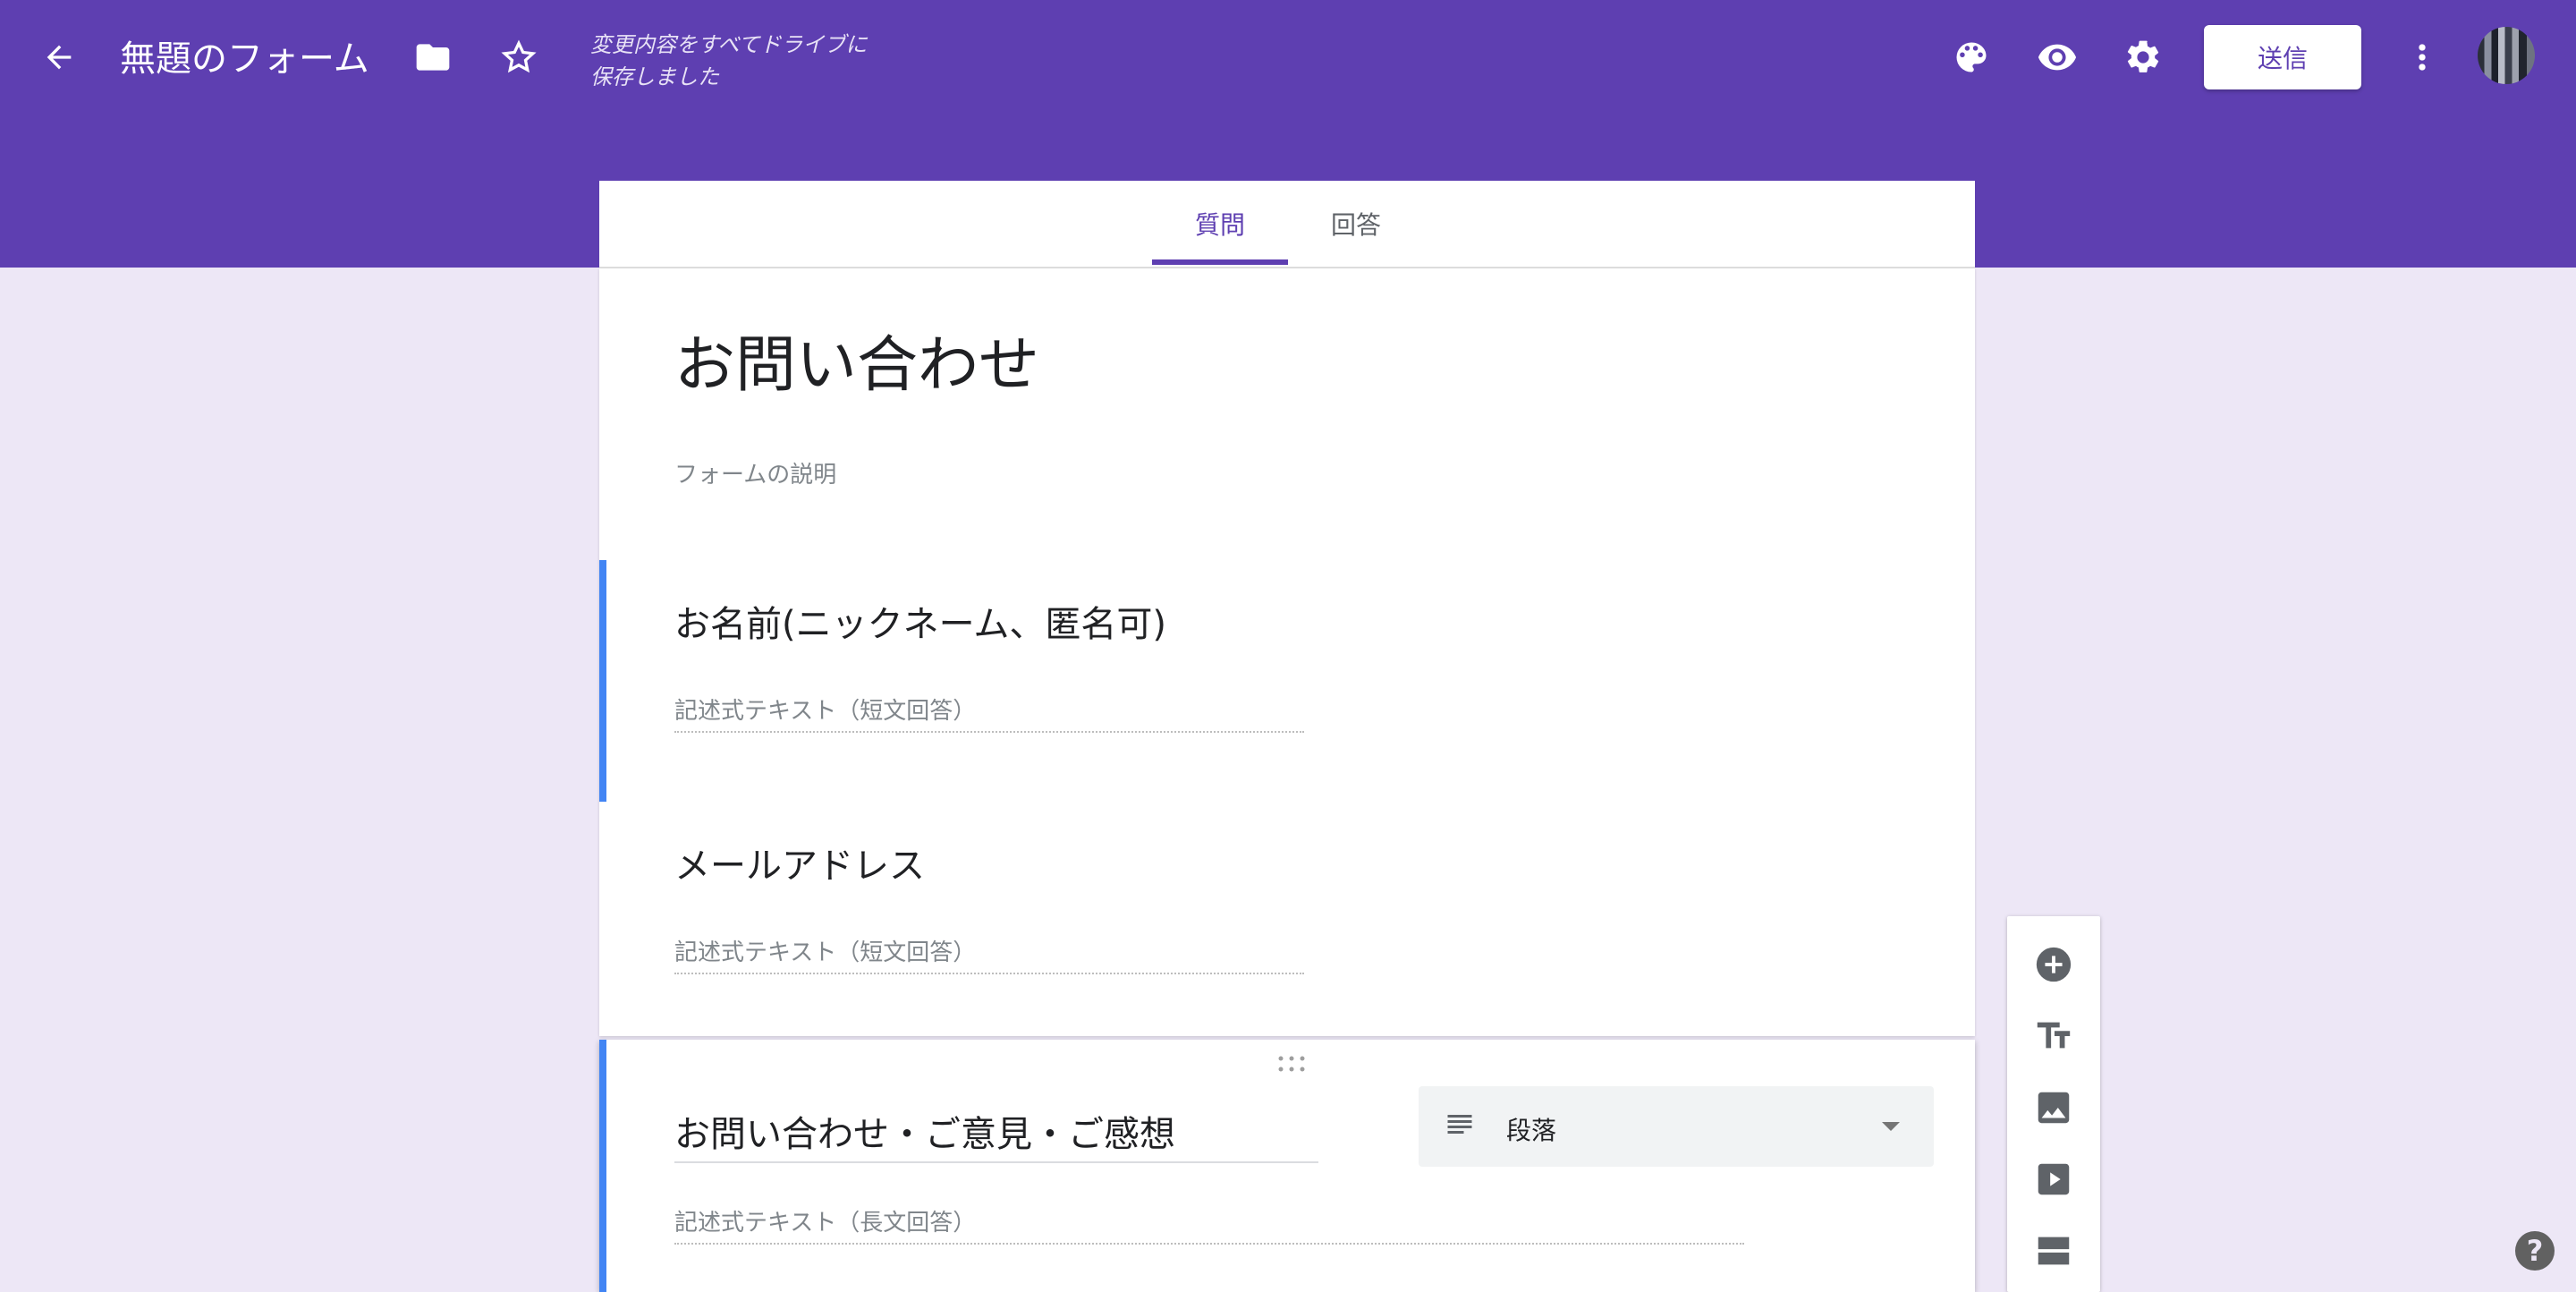 The image size is (2576, 1292). What do you see at coordinates (1220, 224) in the screenshot?
I see `tab-questions: 質問` at bounding box center [1220, 224].